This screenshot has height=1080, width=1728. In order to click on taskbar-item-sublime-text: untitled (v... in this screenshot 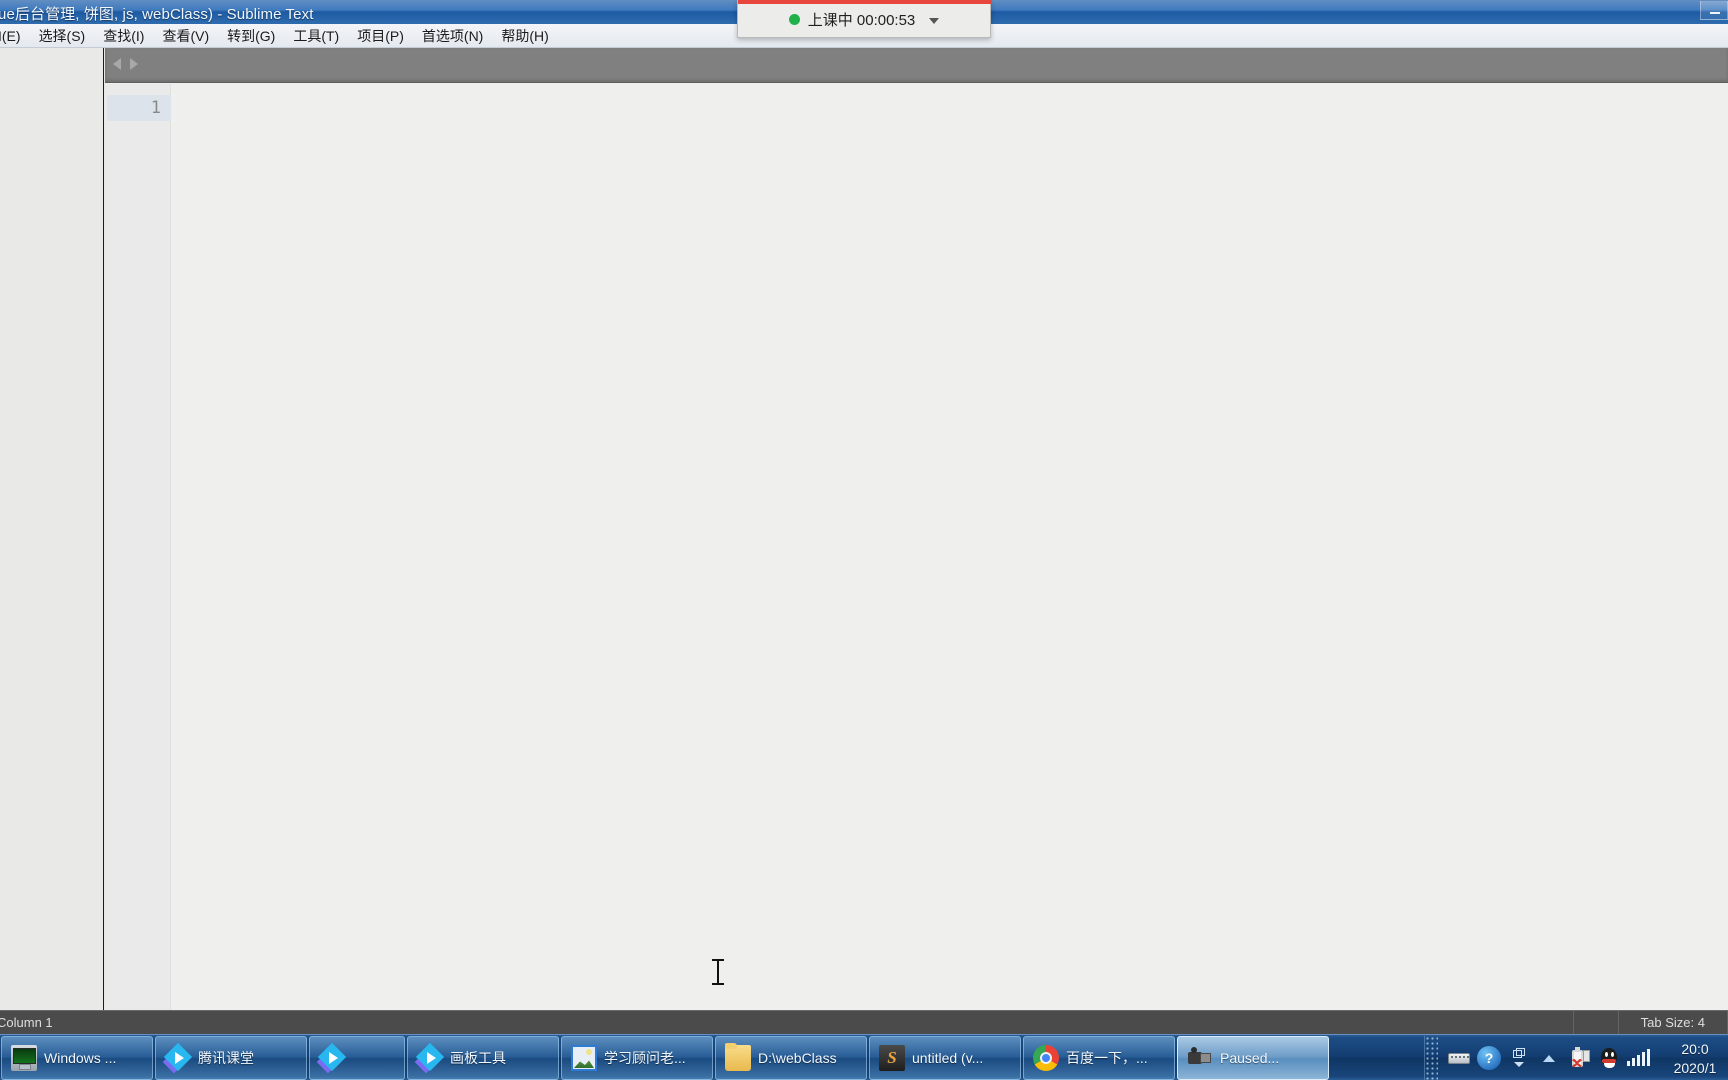, I will do `click(945, 1058)`.